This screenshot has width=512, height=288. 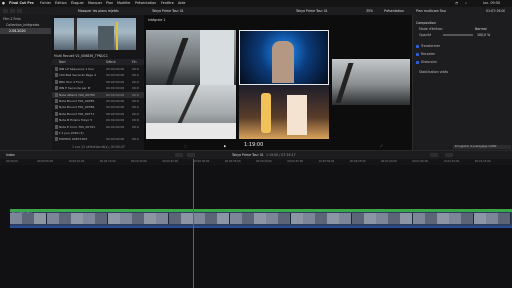 I want to click on app-menu: Final Cut Pro, so click(x=21, y=3).